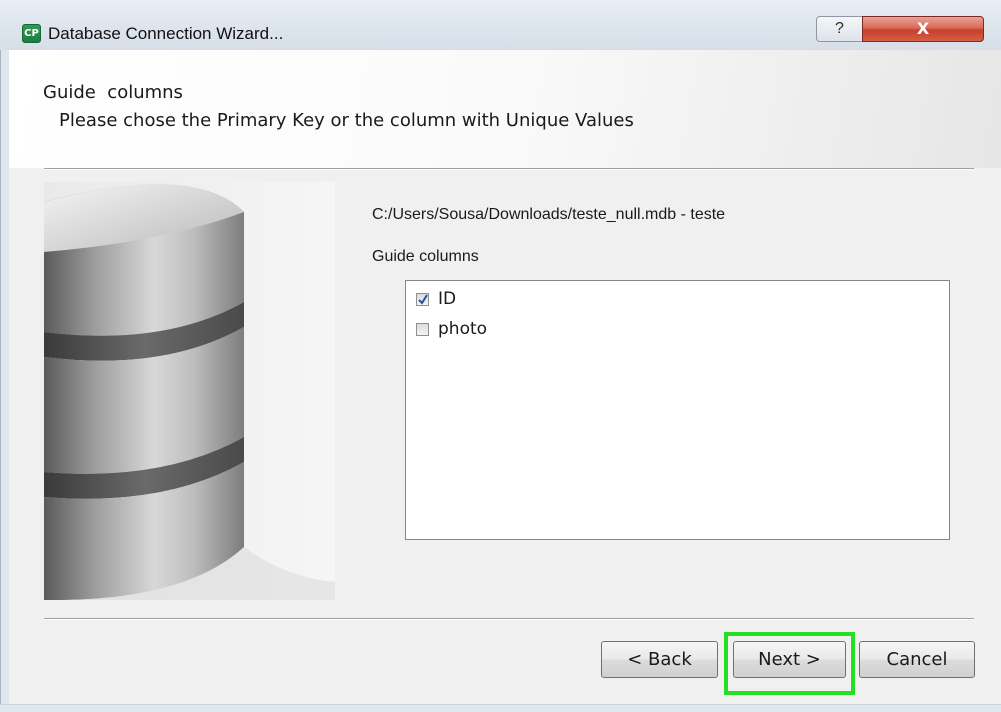  I want to click on page-title: Guide columns, so click(113, 92).